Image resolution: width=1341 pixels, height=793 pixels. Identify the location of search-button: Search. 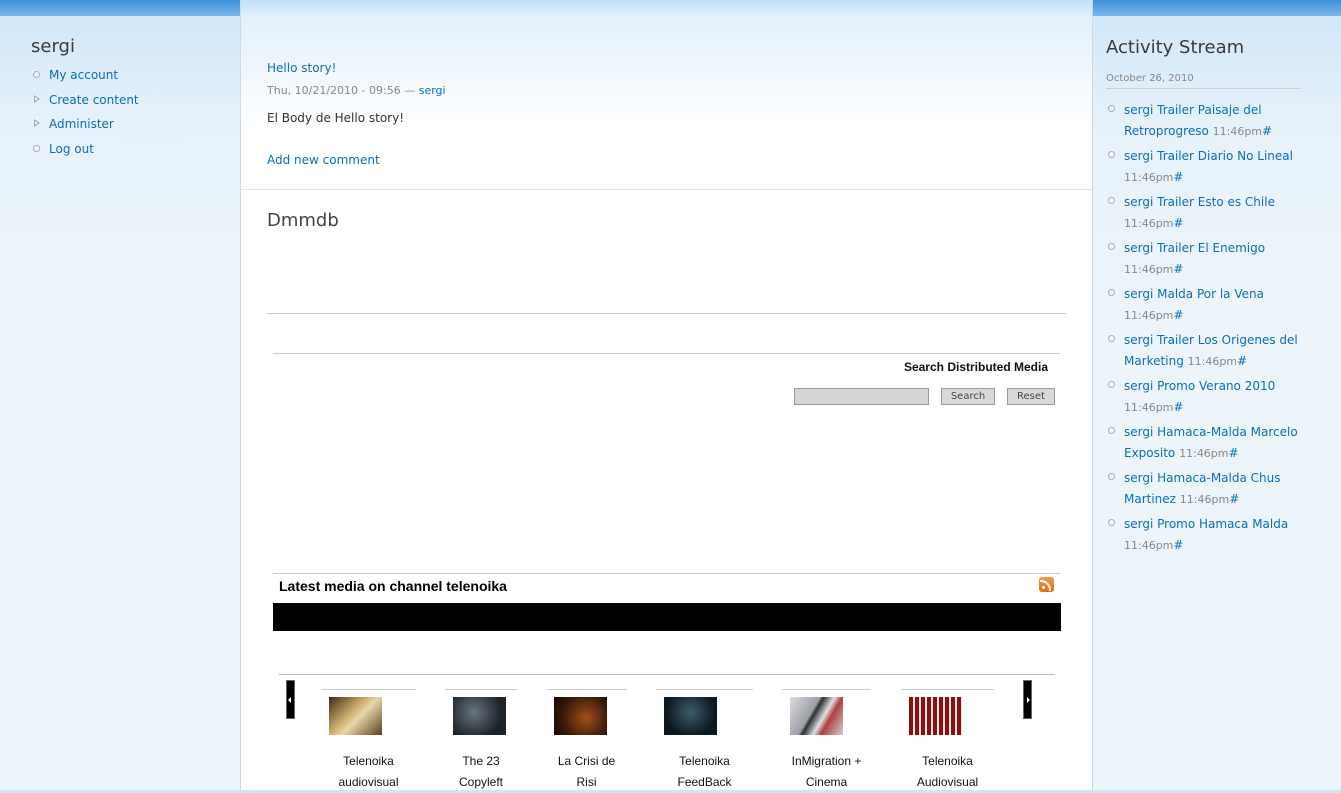
(968, 396).